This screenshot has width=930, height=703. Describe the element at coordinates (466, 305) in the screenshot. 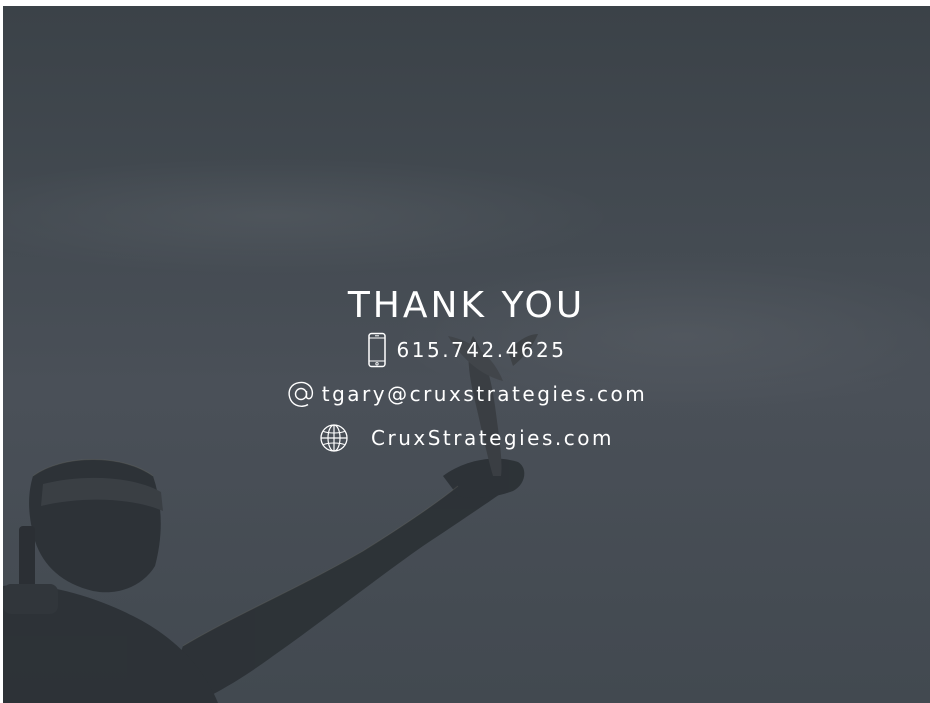

I see `page-title: THANK YOU` at that location.